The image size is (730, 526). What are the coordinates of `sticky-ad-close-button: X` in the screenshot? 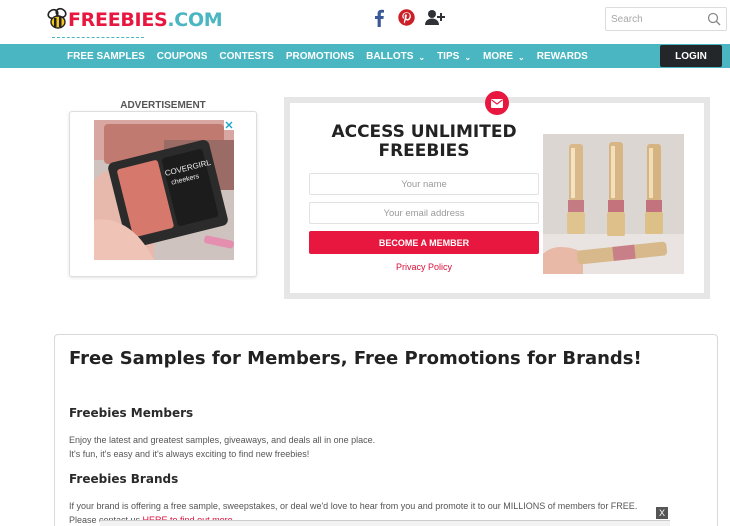 It's located at (662, 513).